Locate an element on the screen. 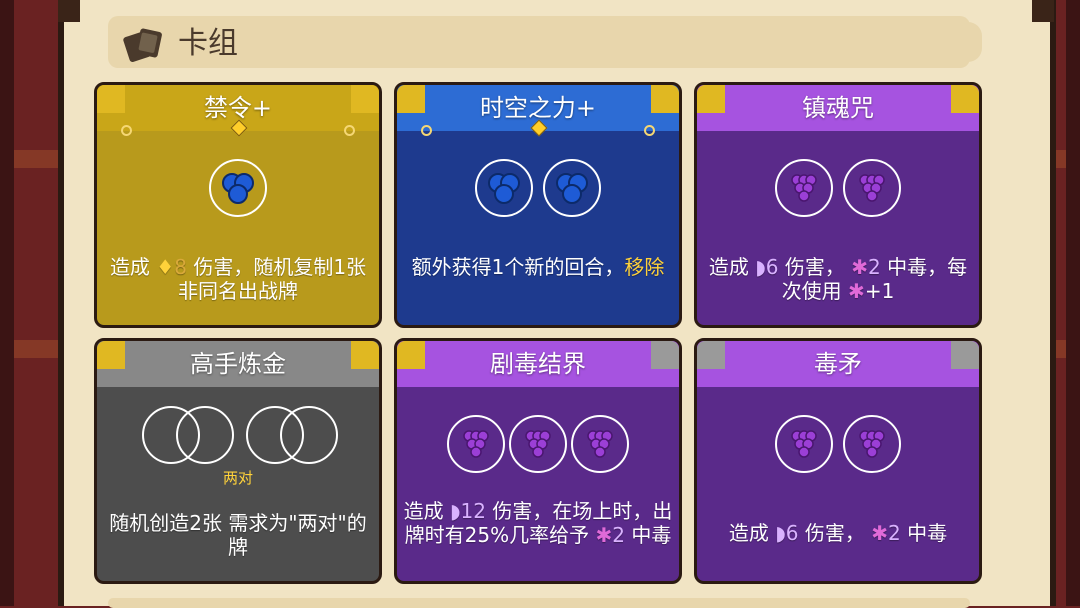 The image size is (1080, 608). card-description: 随机创造2张 需求为"两对"的牌 is located at coordinates (238, 535).